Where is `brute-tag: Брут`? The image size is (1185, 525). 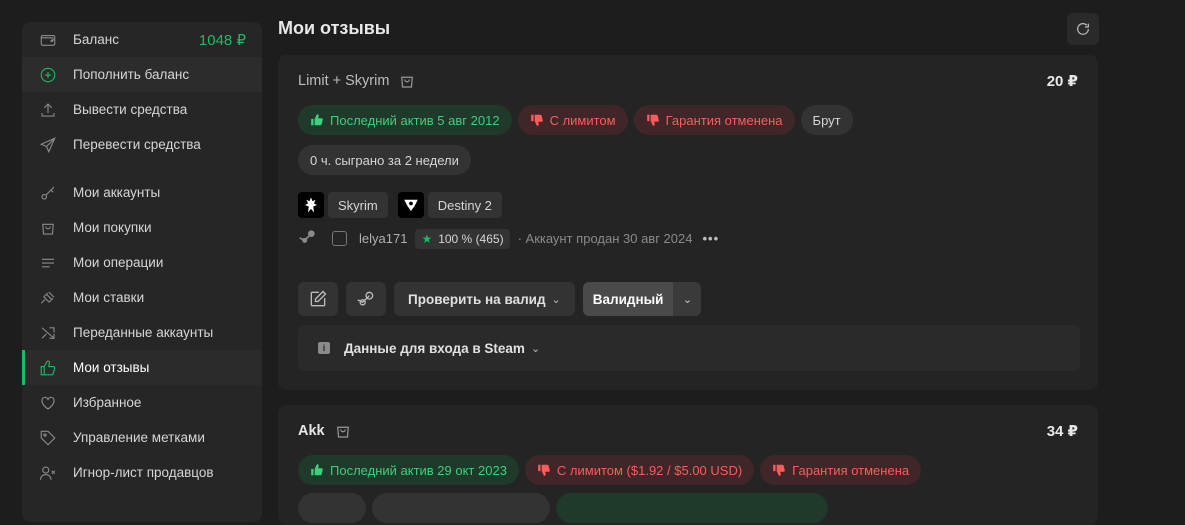 brute-tag: Брут is located at coordinates (826, 120).